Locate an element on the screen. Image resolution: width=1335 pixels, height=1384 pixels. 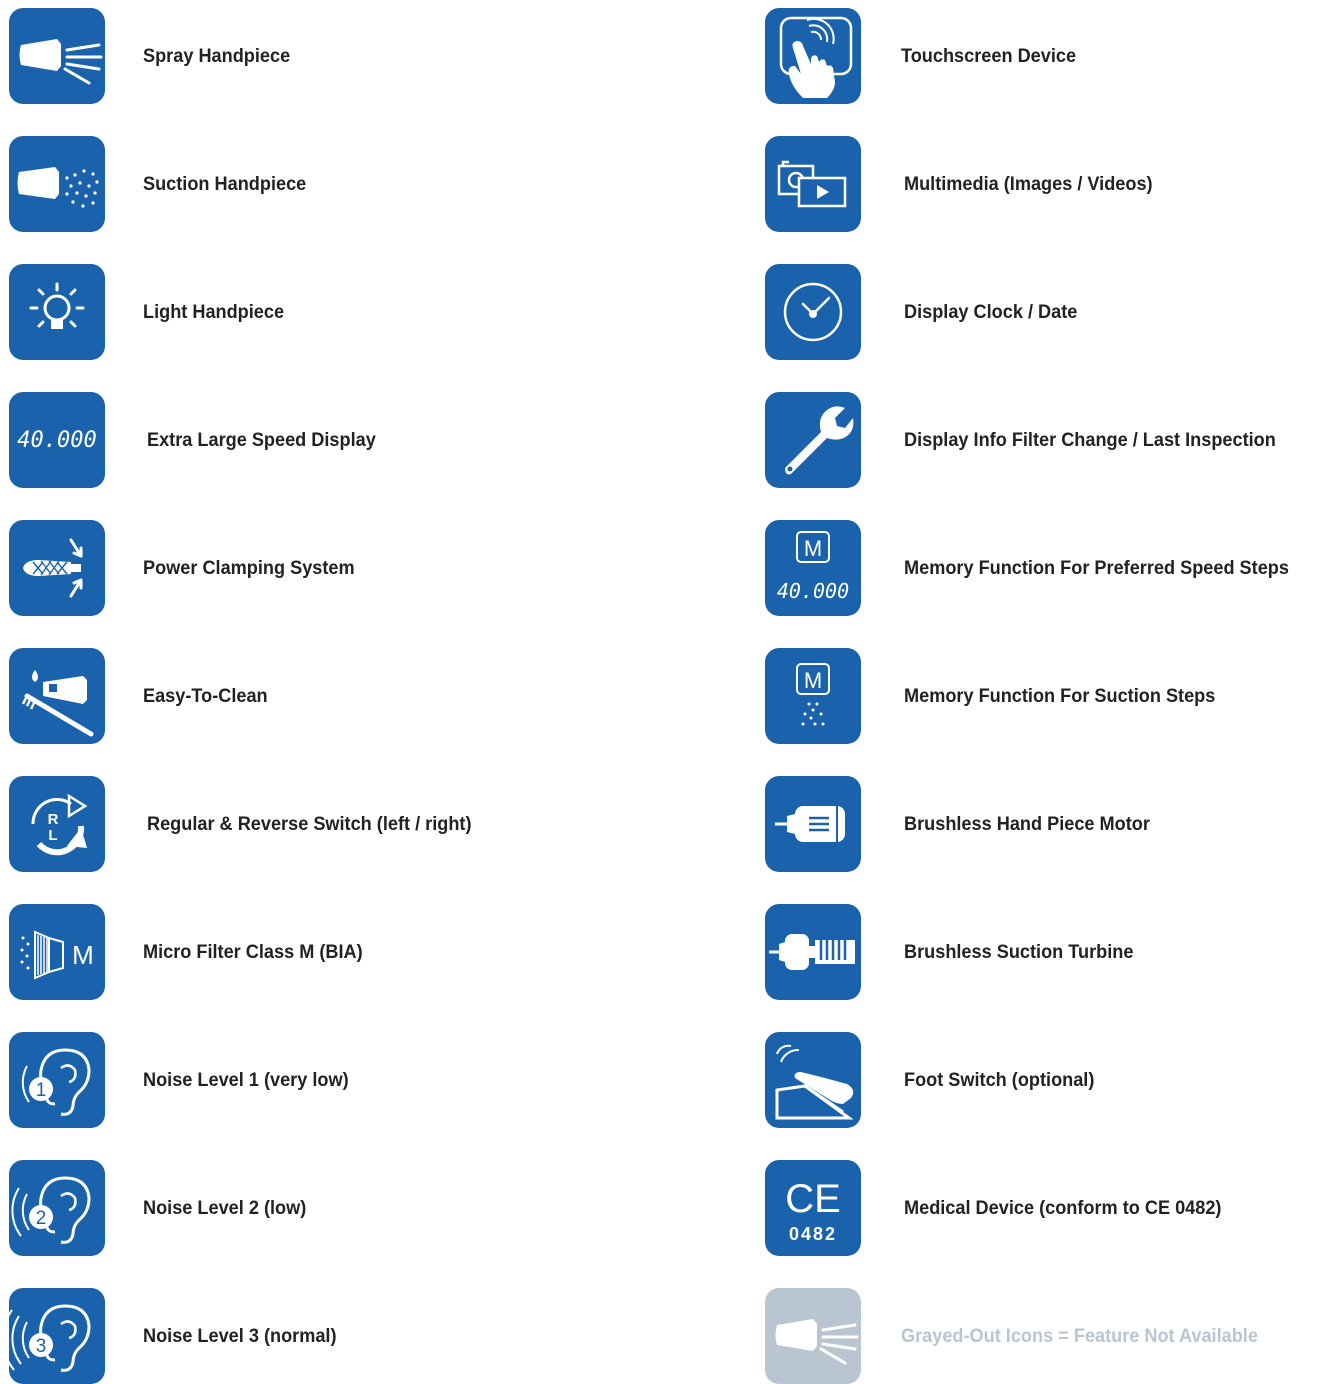
legend-item-noise-1: 1 Noise Level 1 (very low) is located at coordinates (186, 1080).